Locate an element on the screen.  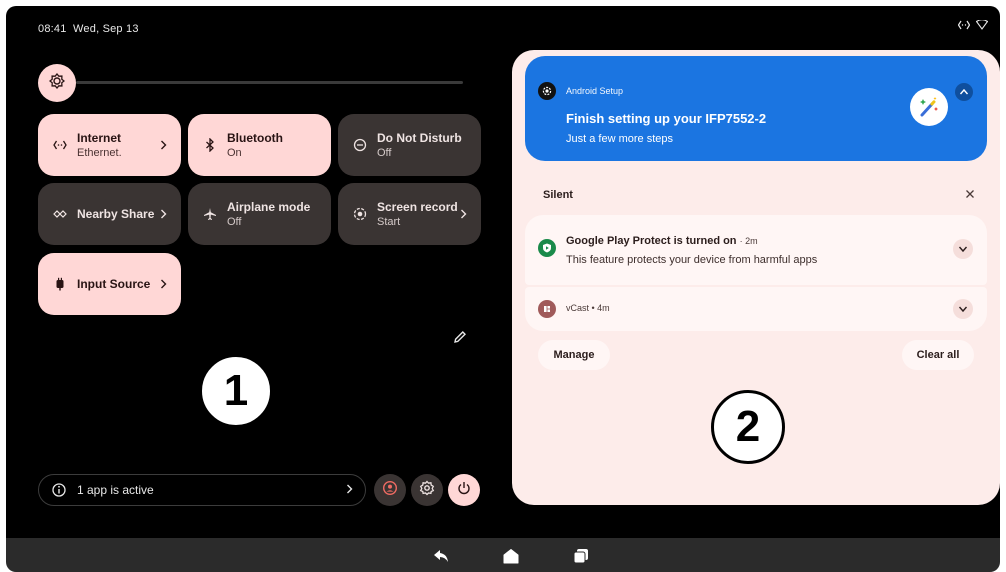
tile-label: Input Source is located at coordinates (114, 284).